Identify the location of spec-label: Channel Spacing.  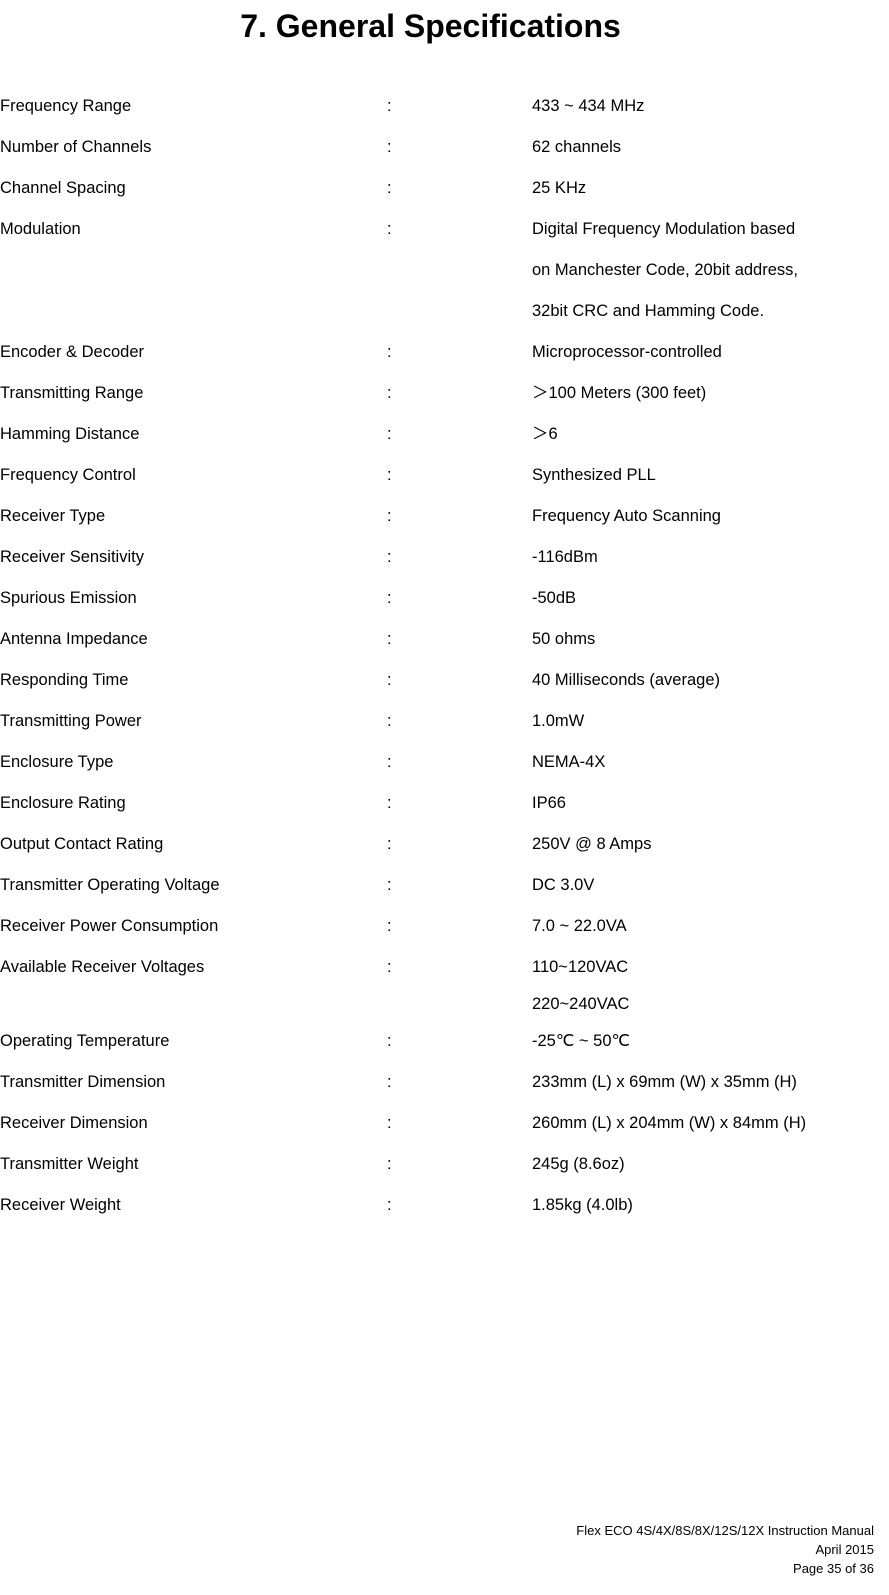
(63, 188).